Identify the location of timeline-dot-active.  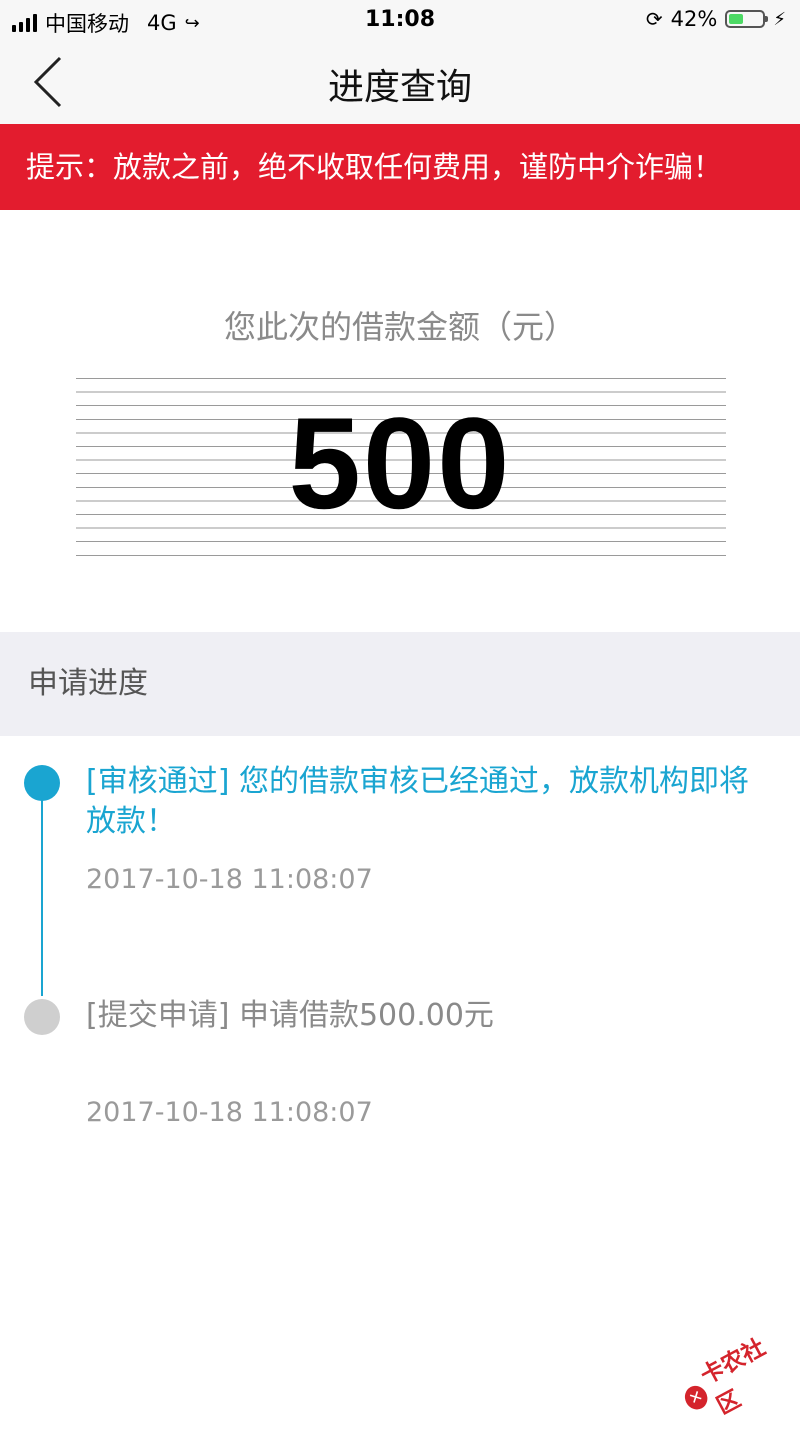
(42, 783).